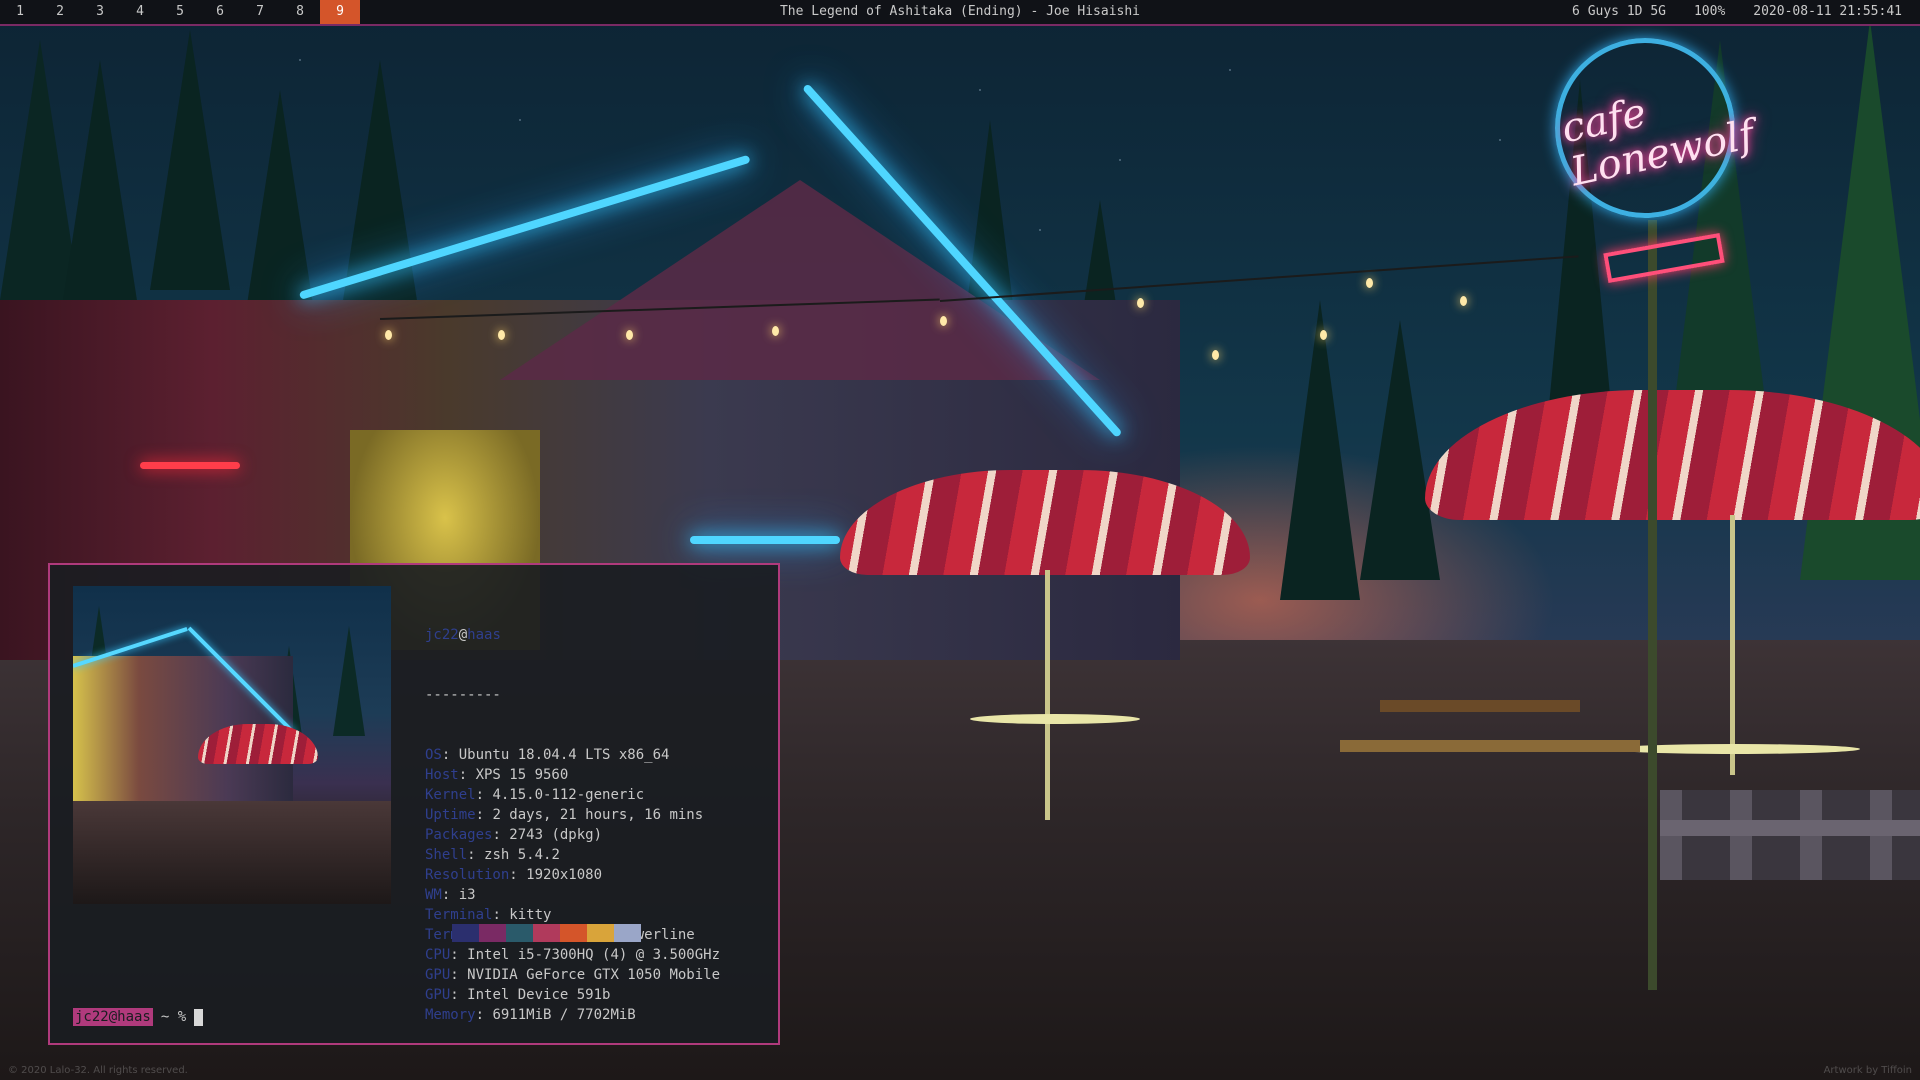 This screenshot has width=1920, height=1080. I want to click on neofetch-field-value: 4.15.0-112-generic, so click(568, 795).